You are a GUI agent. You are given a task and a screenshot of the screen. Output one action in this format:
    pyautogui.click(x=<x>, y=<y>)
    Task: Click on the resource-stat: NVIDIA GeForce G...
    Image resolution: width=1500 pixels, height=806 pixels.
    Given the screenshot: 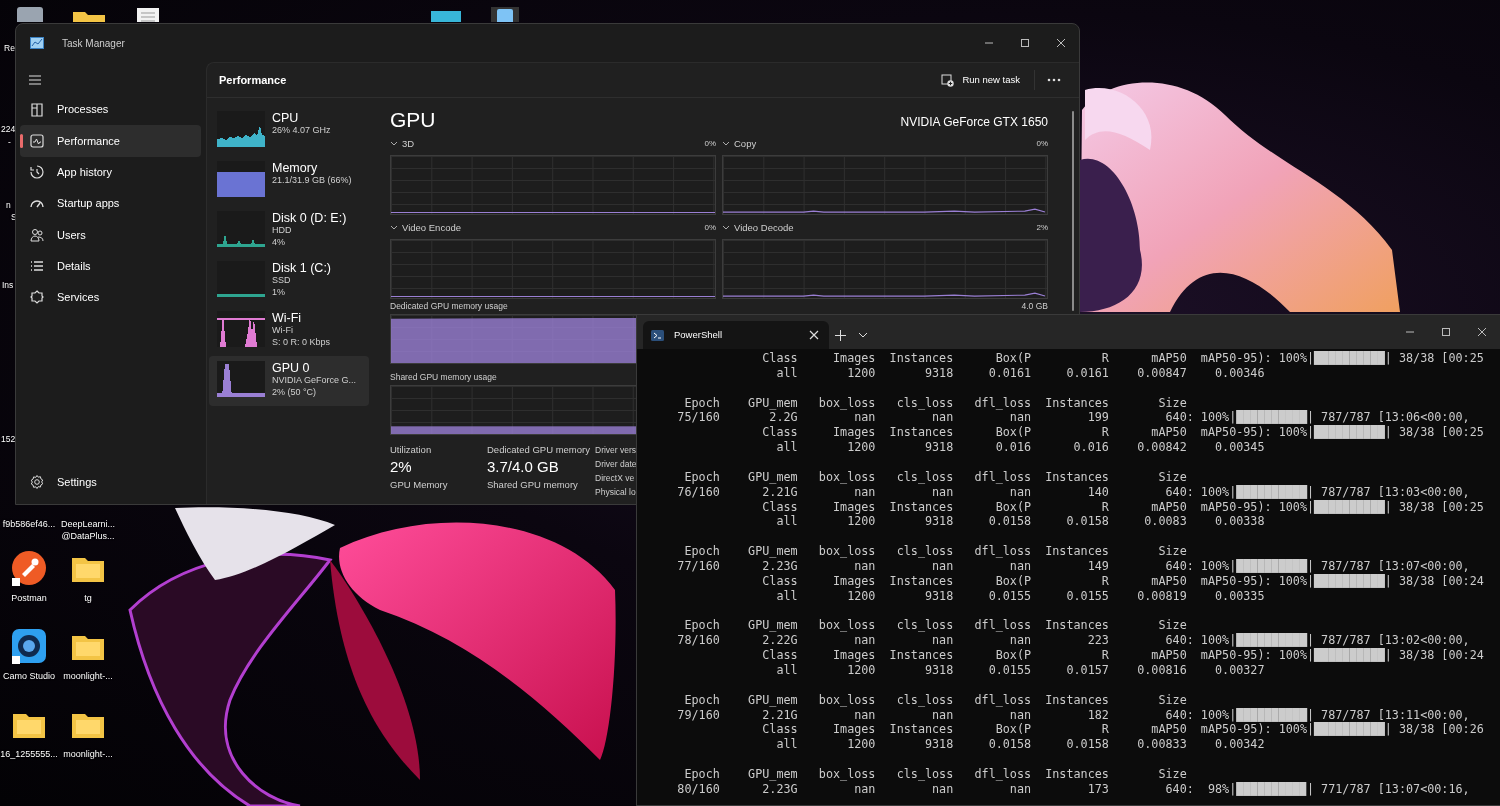 What is the action you would take?
    pyautogui.click(x=314, y=381)
    